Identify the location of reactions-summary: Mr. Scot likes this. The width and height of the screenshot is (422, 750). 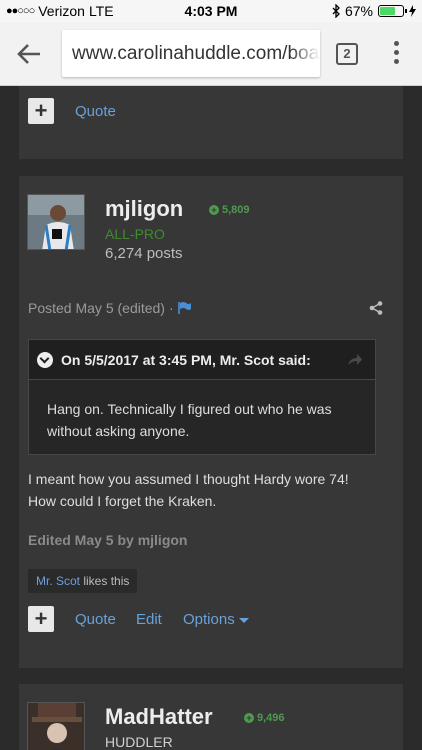
(83, 581).